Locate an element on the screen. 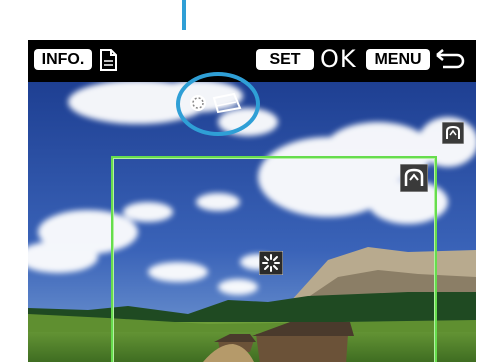 This screenshot has height=362, width=486. tilt-icon is located at coordinates (227, 103).